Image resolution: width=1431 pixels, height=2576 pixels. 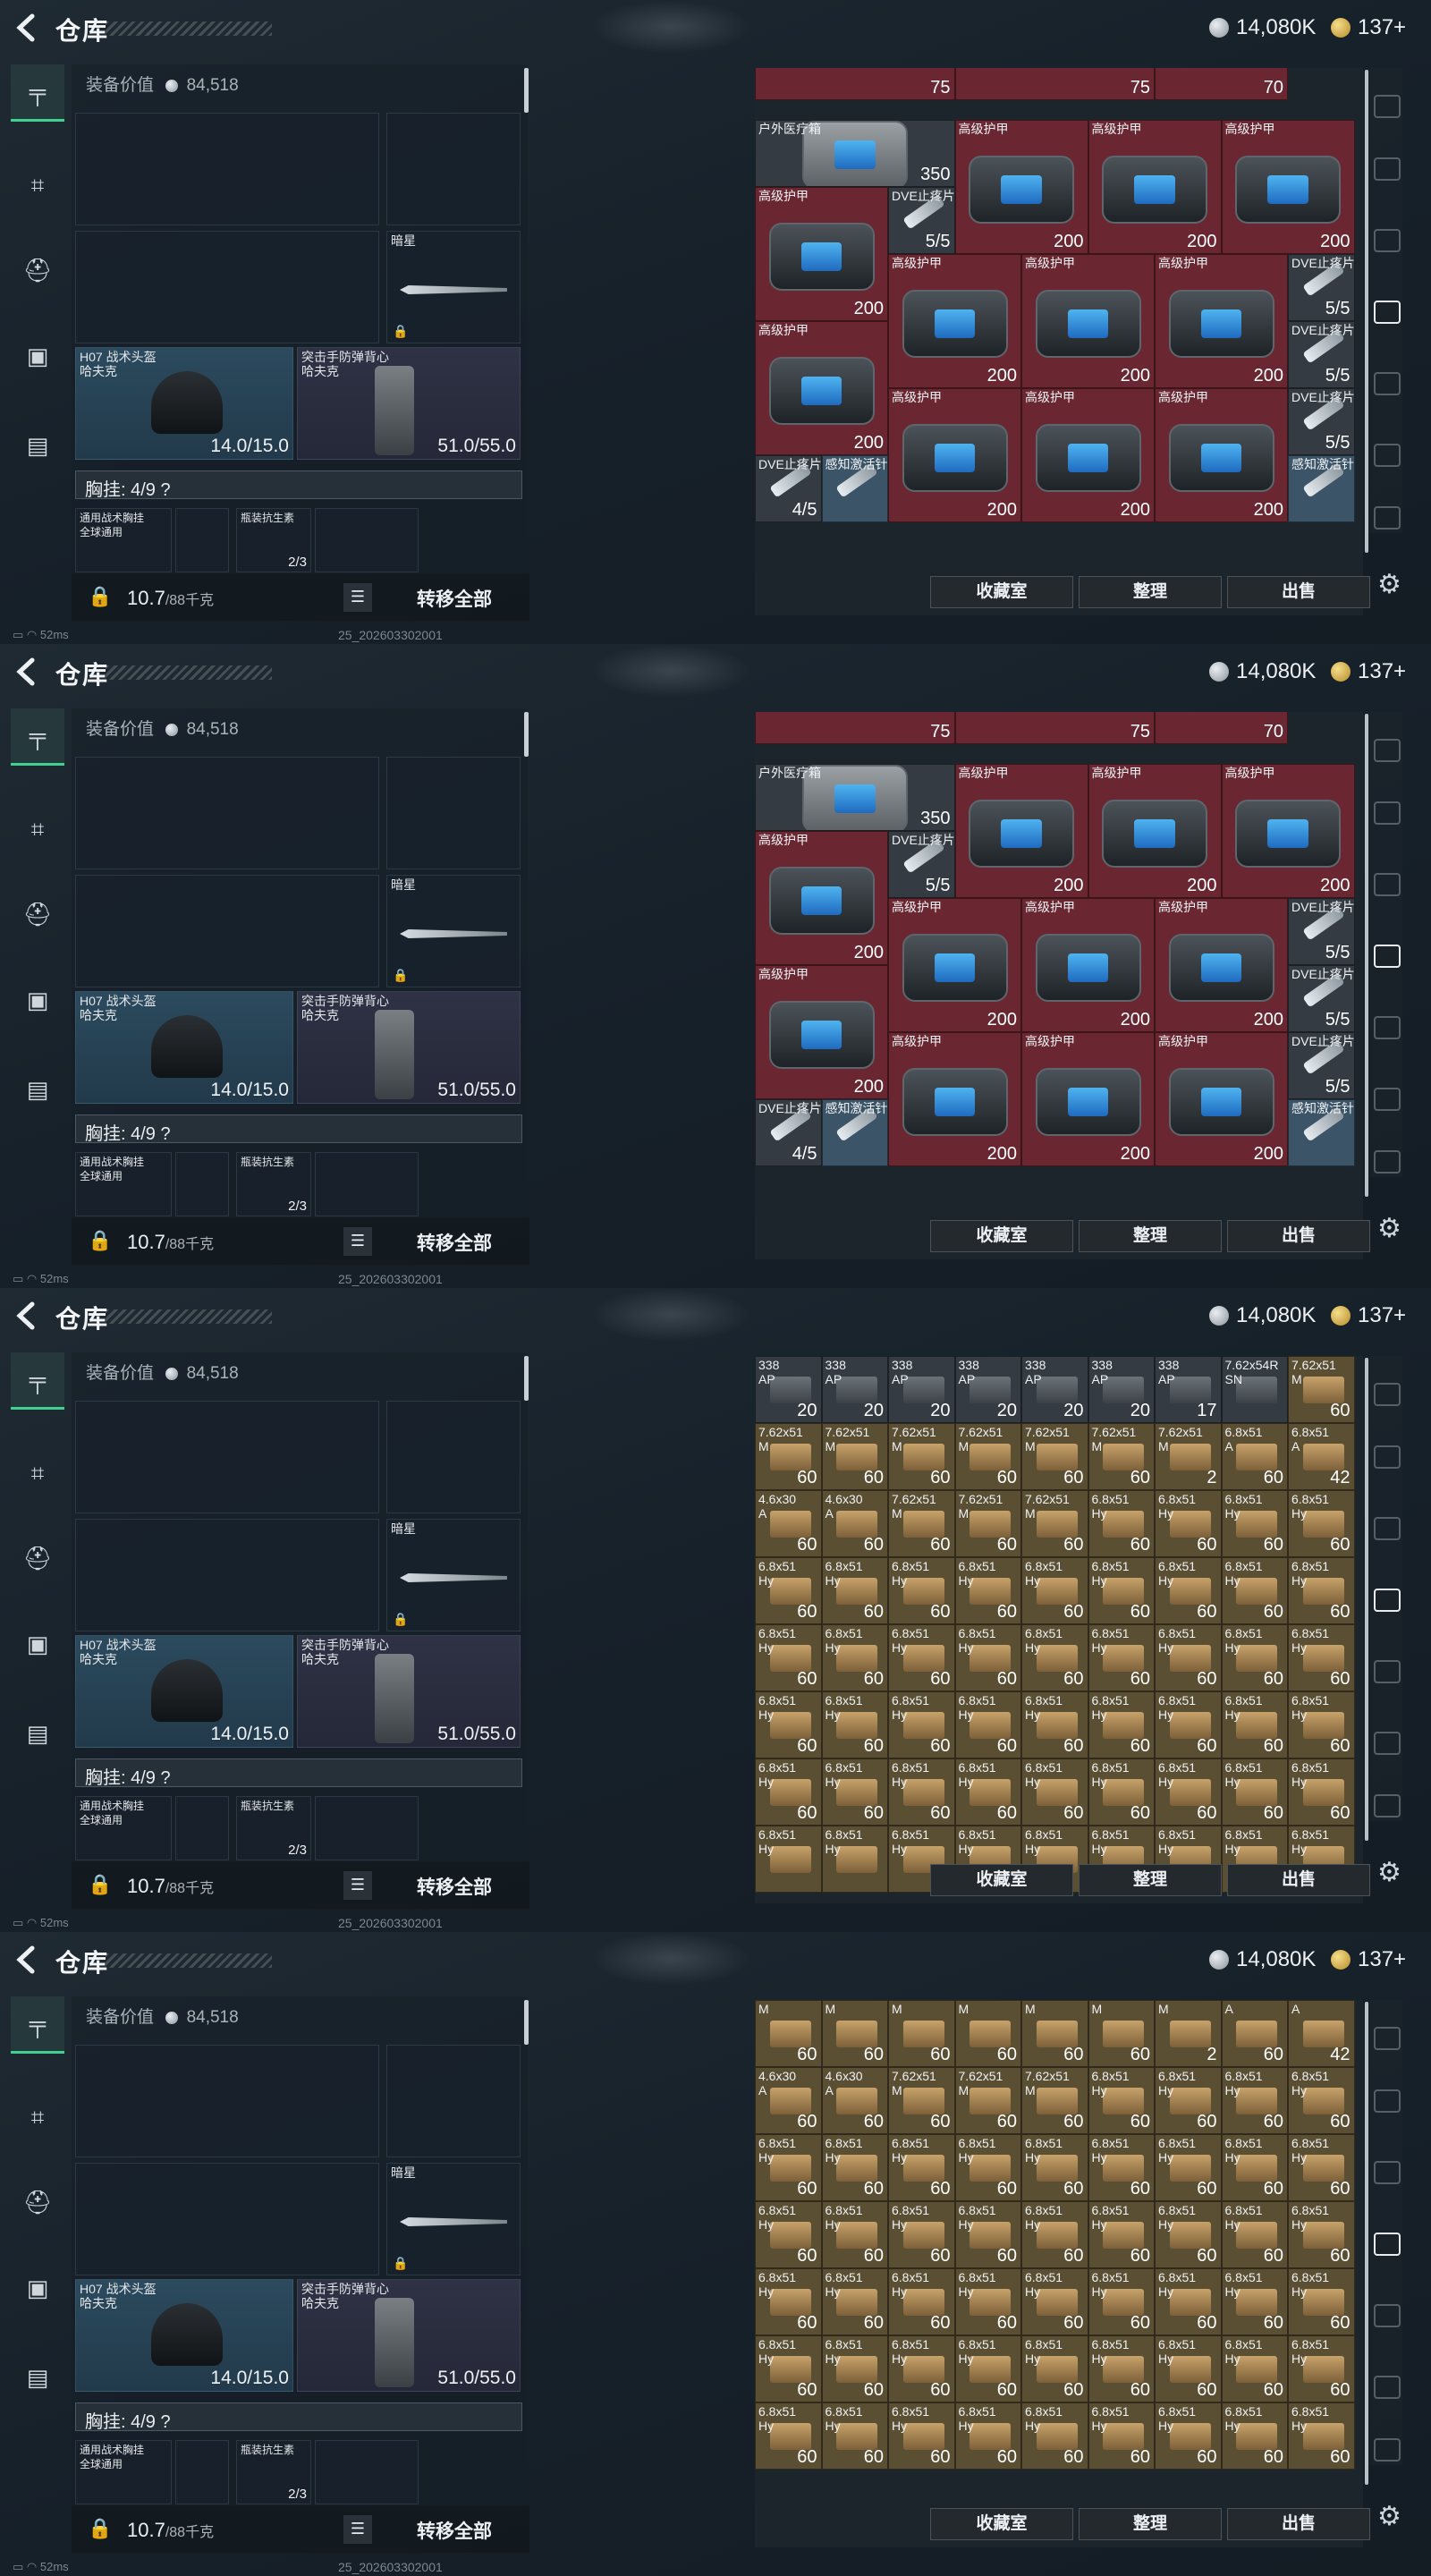 I want to click on nav-case-icon: ▤, so click(x=38, y=1089).